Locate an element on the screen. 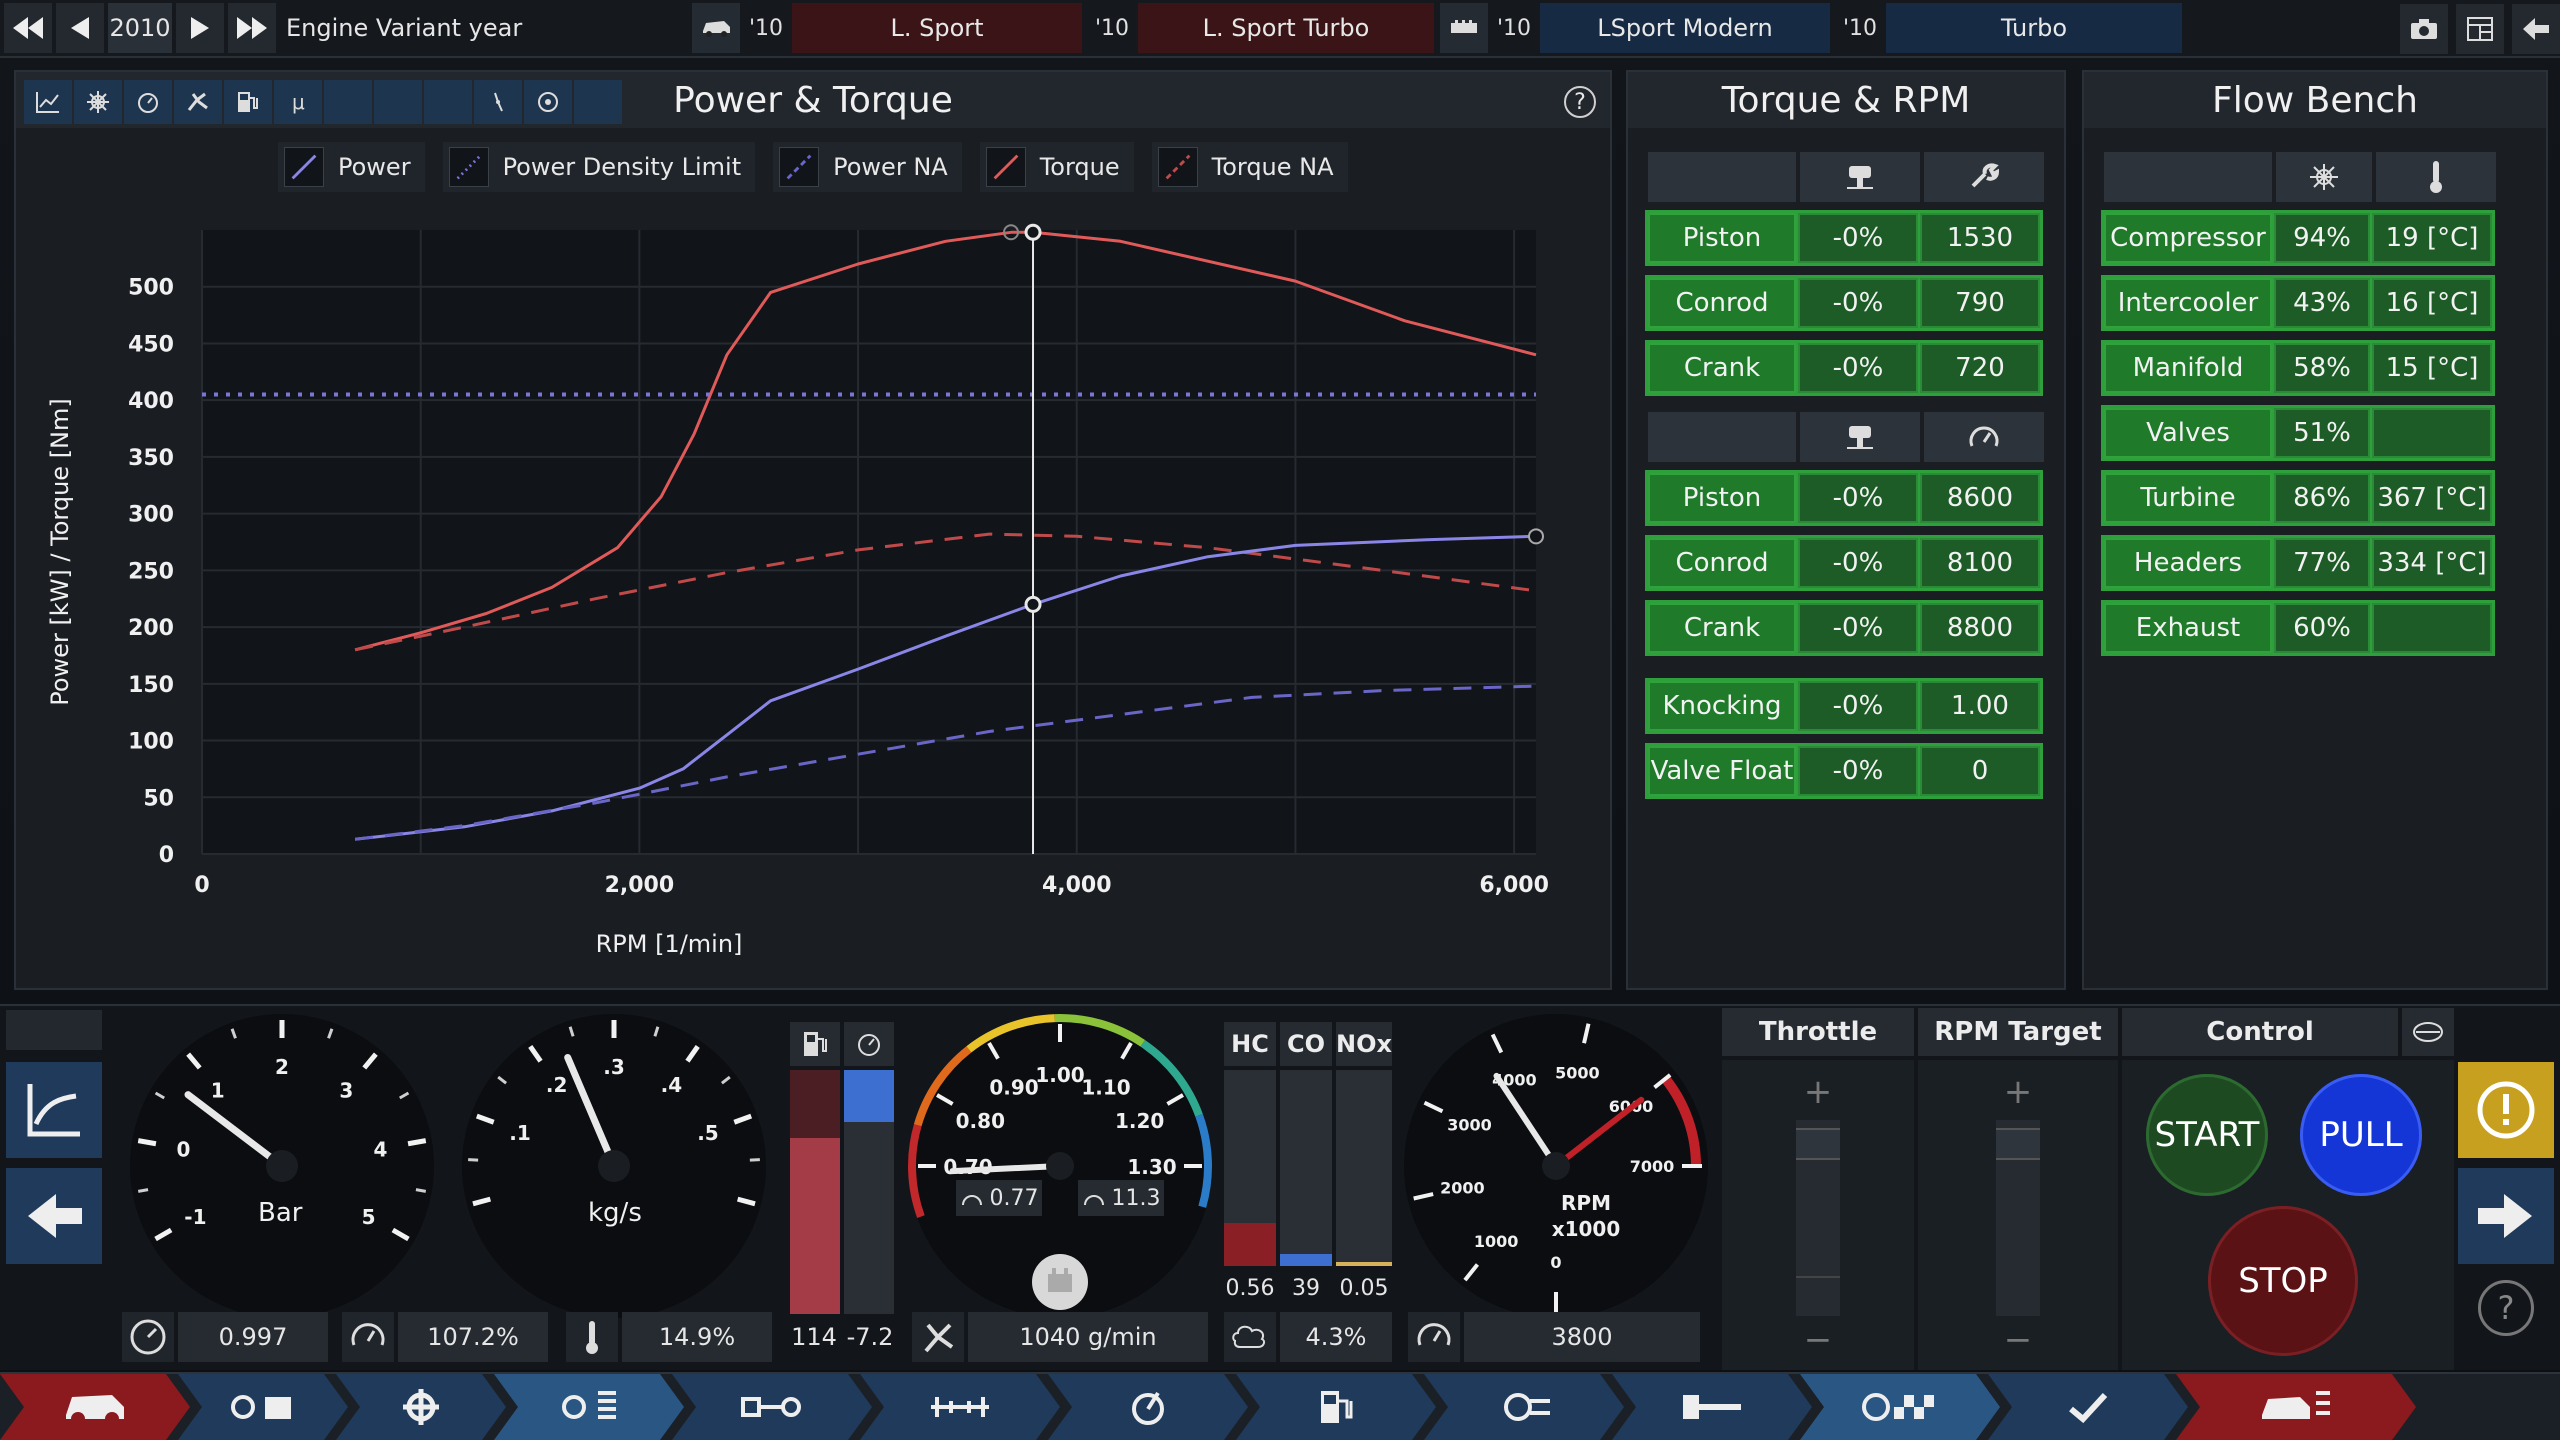  next-page-button is located at coordinates (2506, 1216).